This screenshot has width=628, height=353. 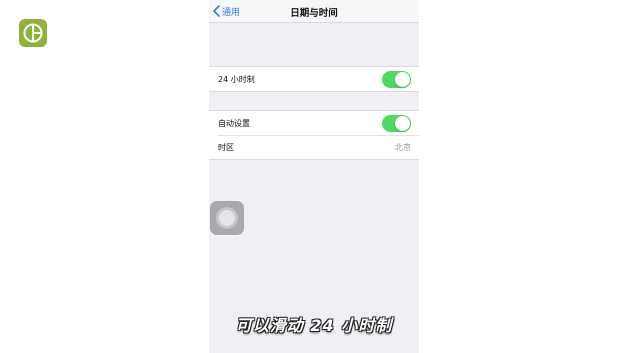 I want to click on page-title: 日期与时间, so click(x=314, y=13).